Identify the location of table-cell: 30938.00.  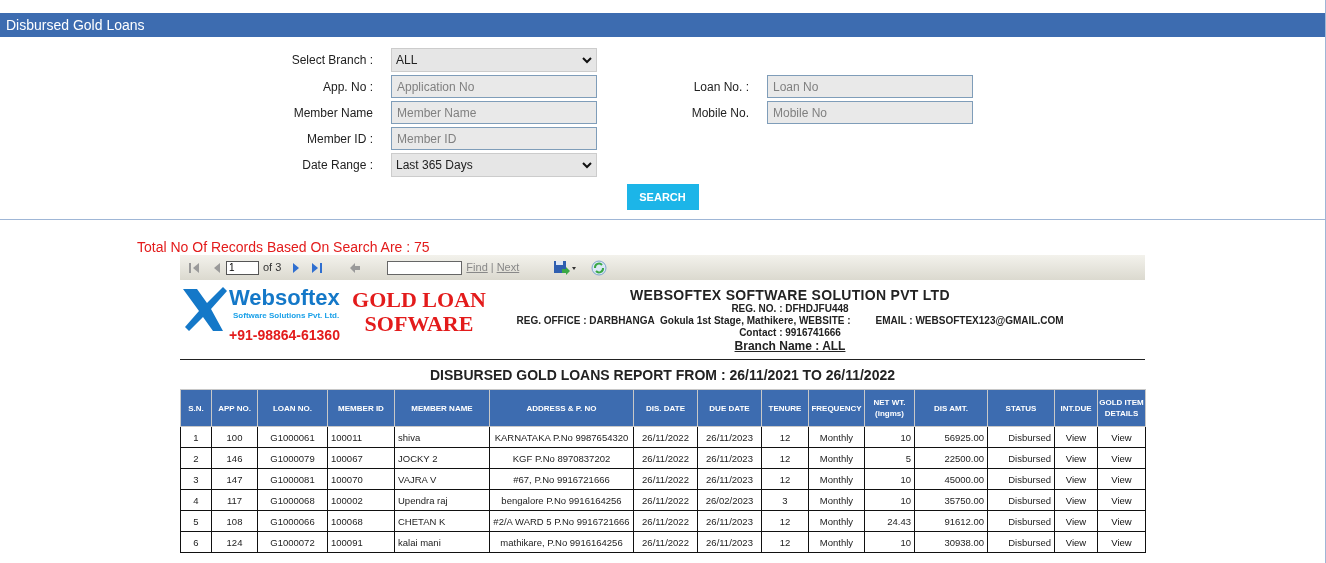
(964, 542).